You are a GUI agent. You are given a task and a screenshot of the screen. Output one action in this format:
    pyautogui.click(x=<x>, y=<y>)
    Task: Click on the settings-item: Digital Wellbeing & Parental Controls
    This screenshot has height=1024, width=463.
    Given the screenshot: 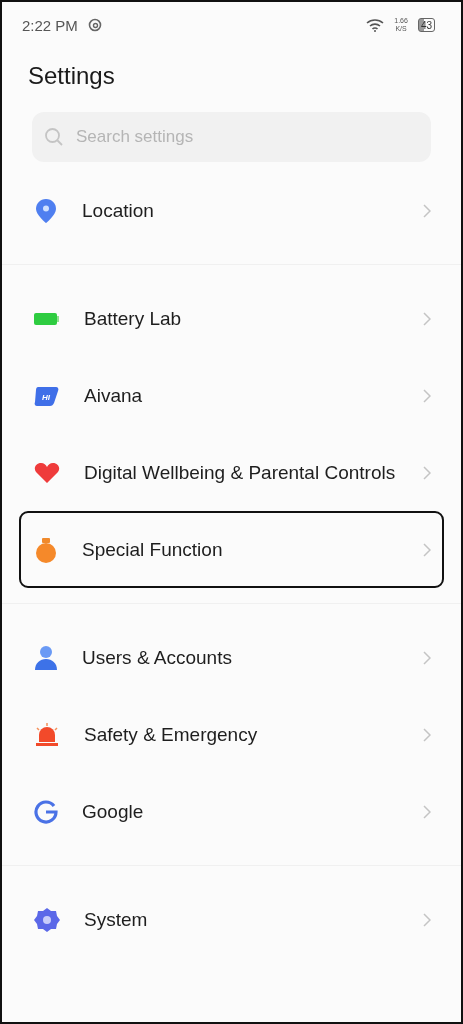 What is the action you would take?
    pyautogui.click(x=231, y=472)
    